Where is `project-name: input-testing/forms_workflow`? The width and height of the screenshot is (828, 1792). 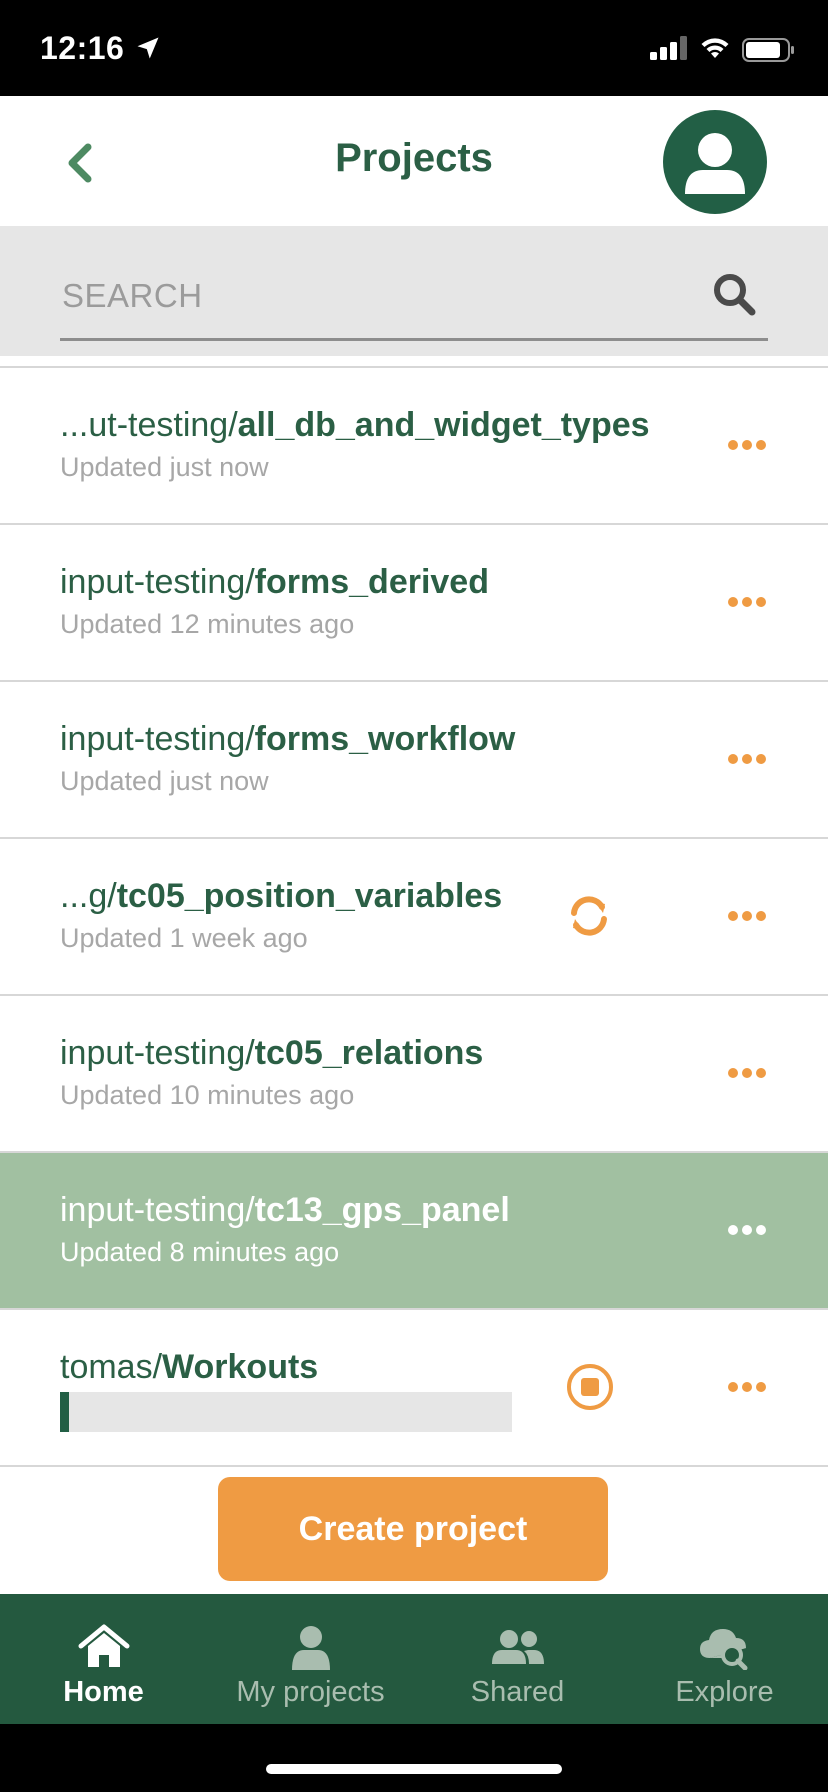
project-name: input-testing/forms_workflow is located at coordinates (287, 739).